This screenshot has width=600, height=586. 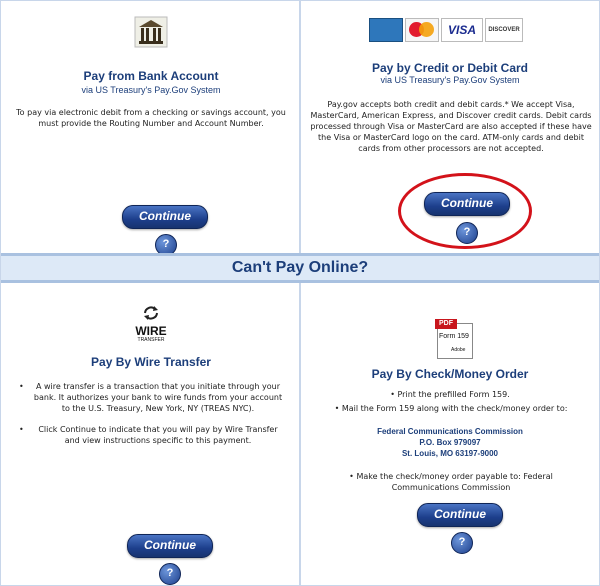 I want to click on card-logos: VISA DISCOVER, so click(x=454, y=30).